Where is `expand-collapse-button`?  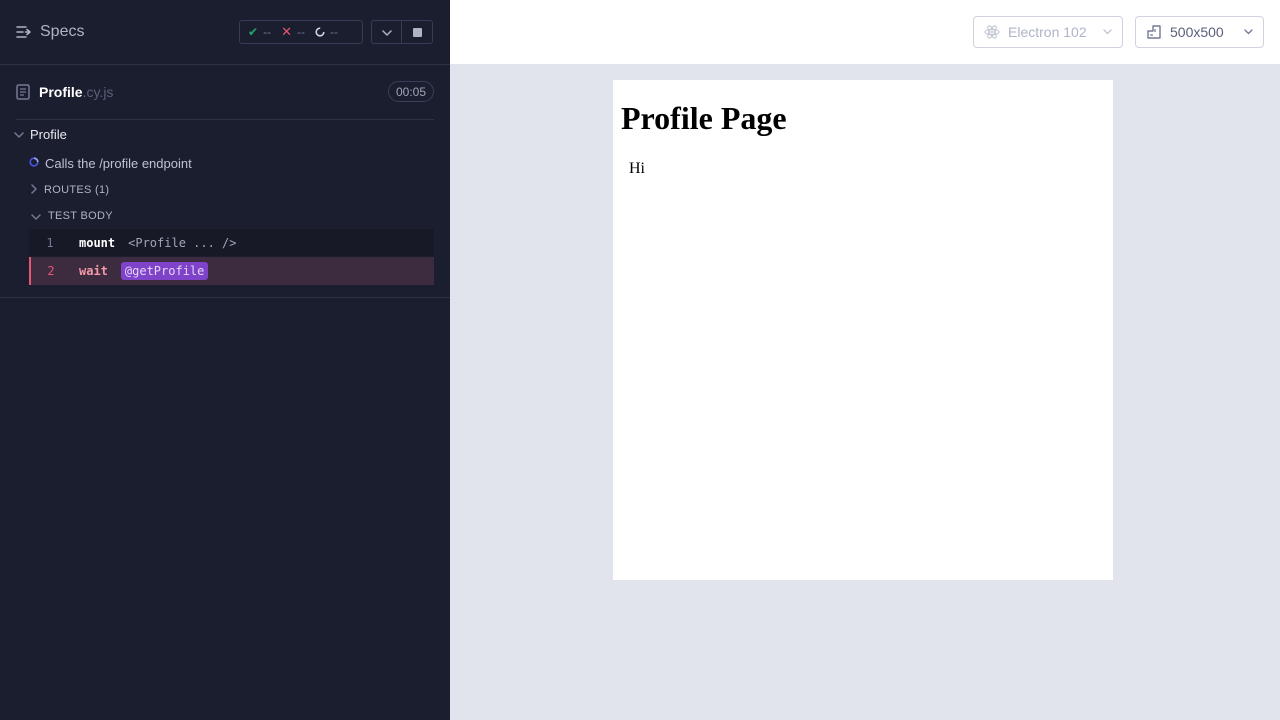 expand-collapse-button is located at coordinates (386, 32).